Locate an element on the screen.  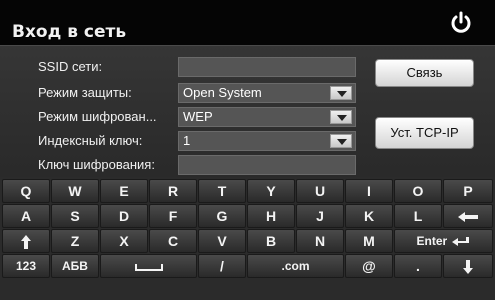
key-x: X is located at coordinates (124, 241).